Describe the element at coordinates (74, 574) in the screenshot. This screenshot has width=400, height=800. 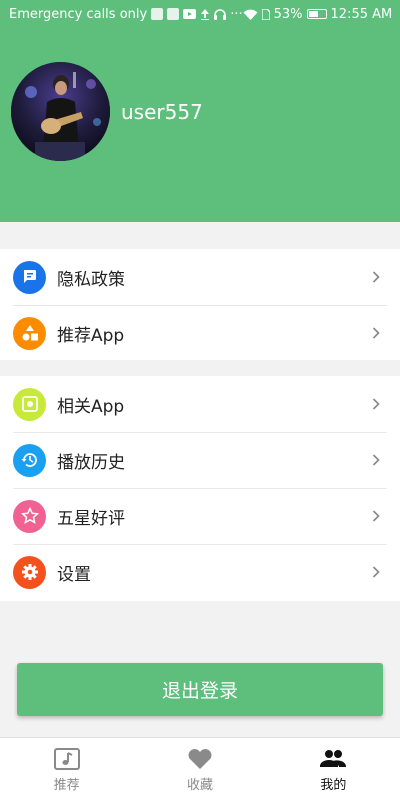
I see `menu-label: 设置` at that location.